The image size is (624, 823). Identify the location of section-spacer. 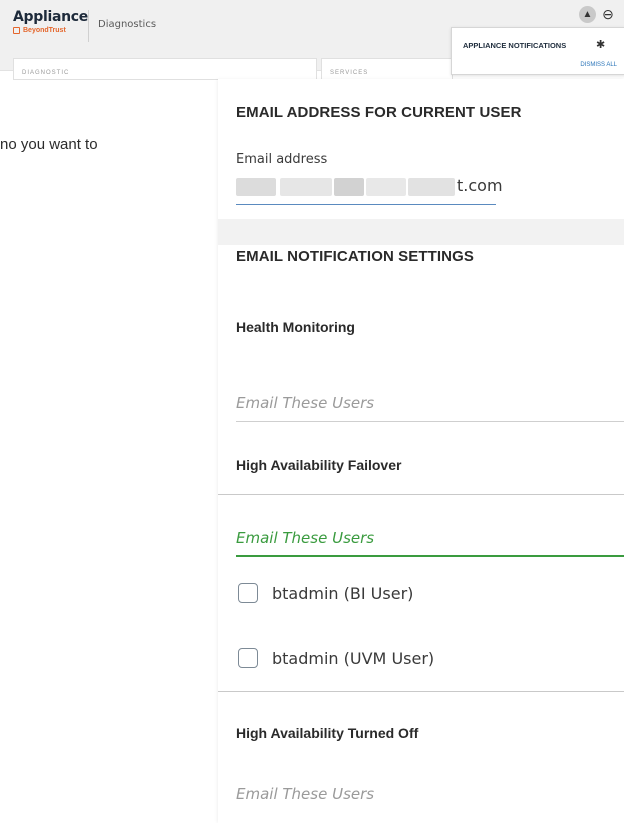
(421, 232).